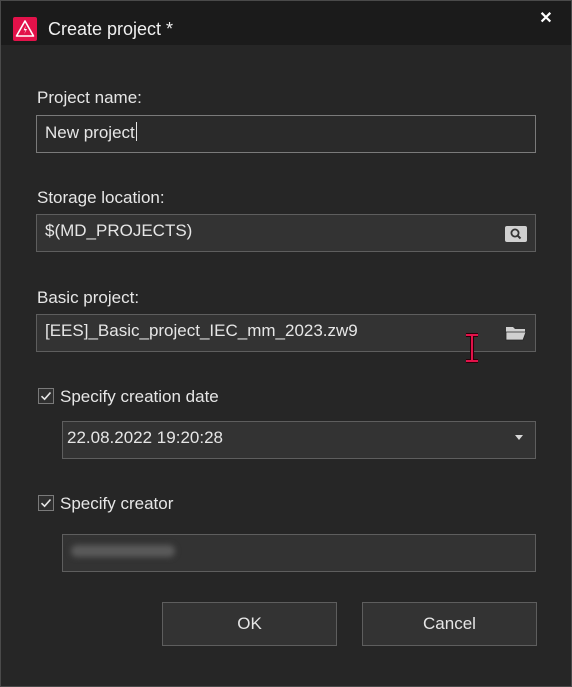  What do you see at coordinates (25, 29) in the screenshot?
I see `warning-triangle-icon` at bounding box center [25, 29].